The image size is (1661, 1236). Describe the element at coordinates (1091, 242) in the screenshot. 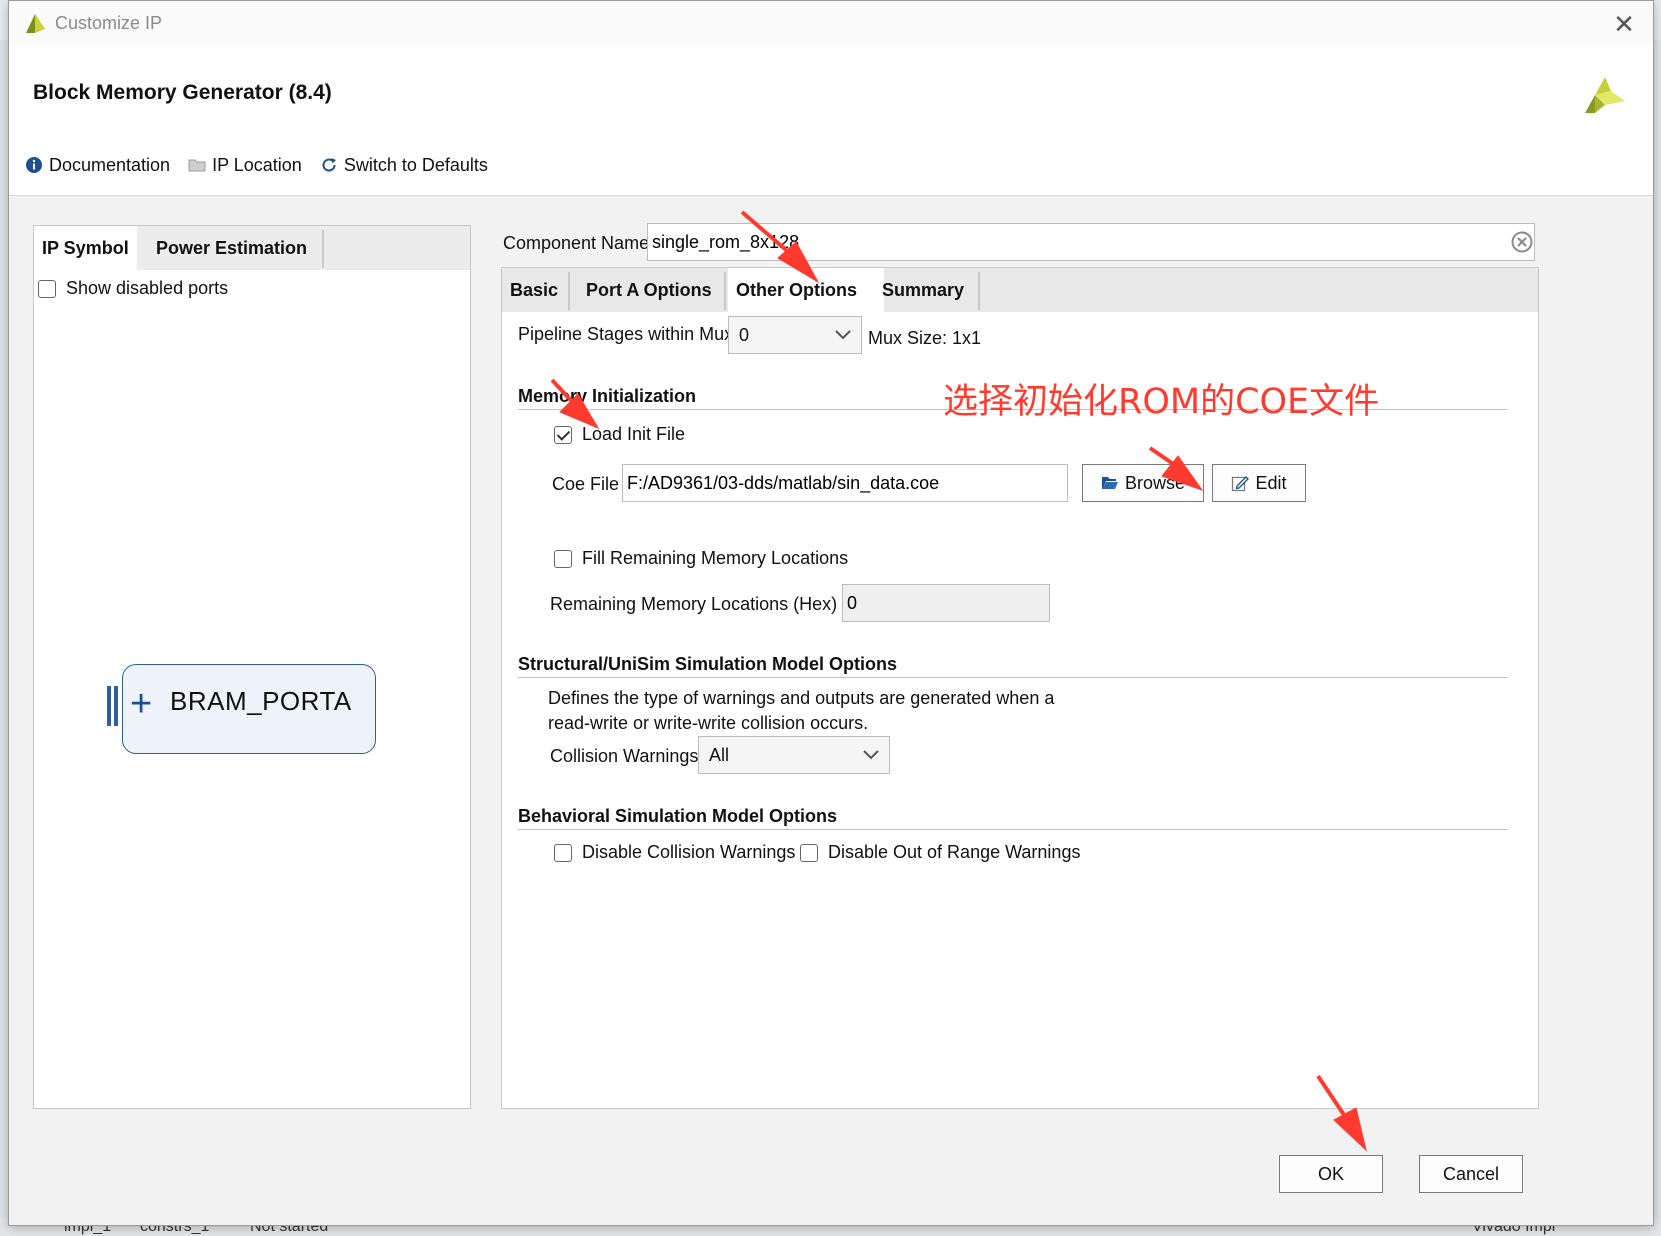

I see `component-name-input` at that location.